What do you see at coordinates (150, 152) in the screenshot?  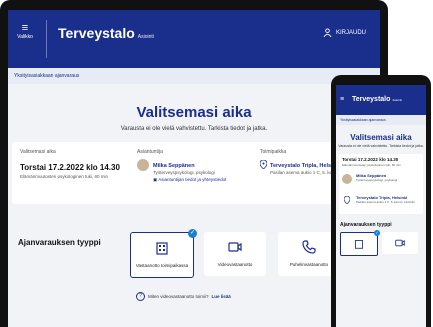 I see `expert-heading: Asiantuntija` at bounding box center [150, 152].